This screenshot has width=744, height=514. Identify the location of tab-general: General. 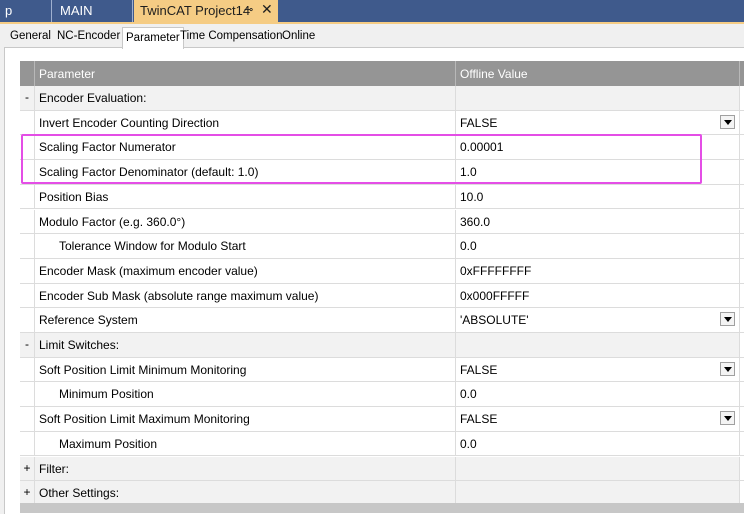
(30, 36).